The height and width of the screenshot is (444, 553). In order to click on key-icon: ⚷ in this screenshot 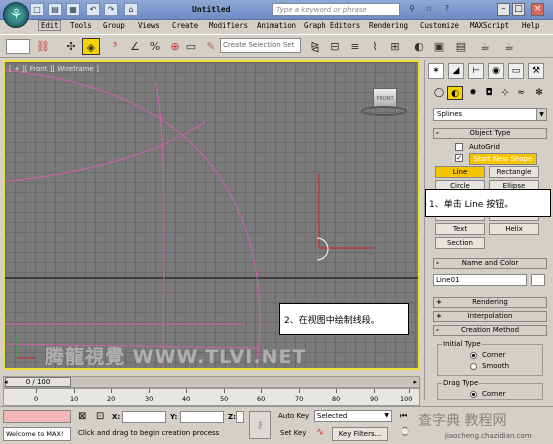, I will do `click(260, 425)`.